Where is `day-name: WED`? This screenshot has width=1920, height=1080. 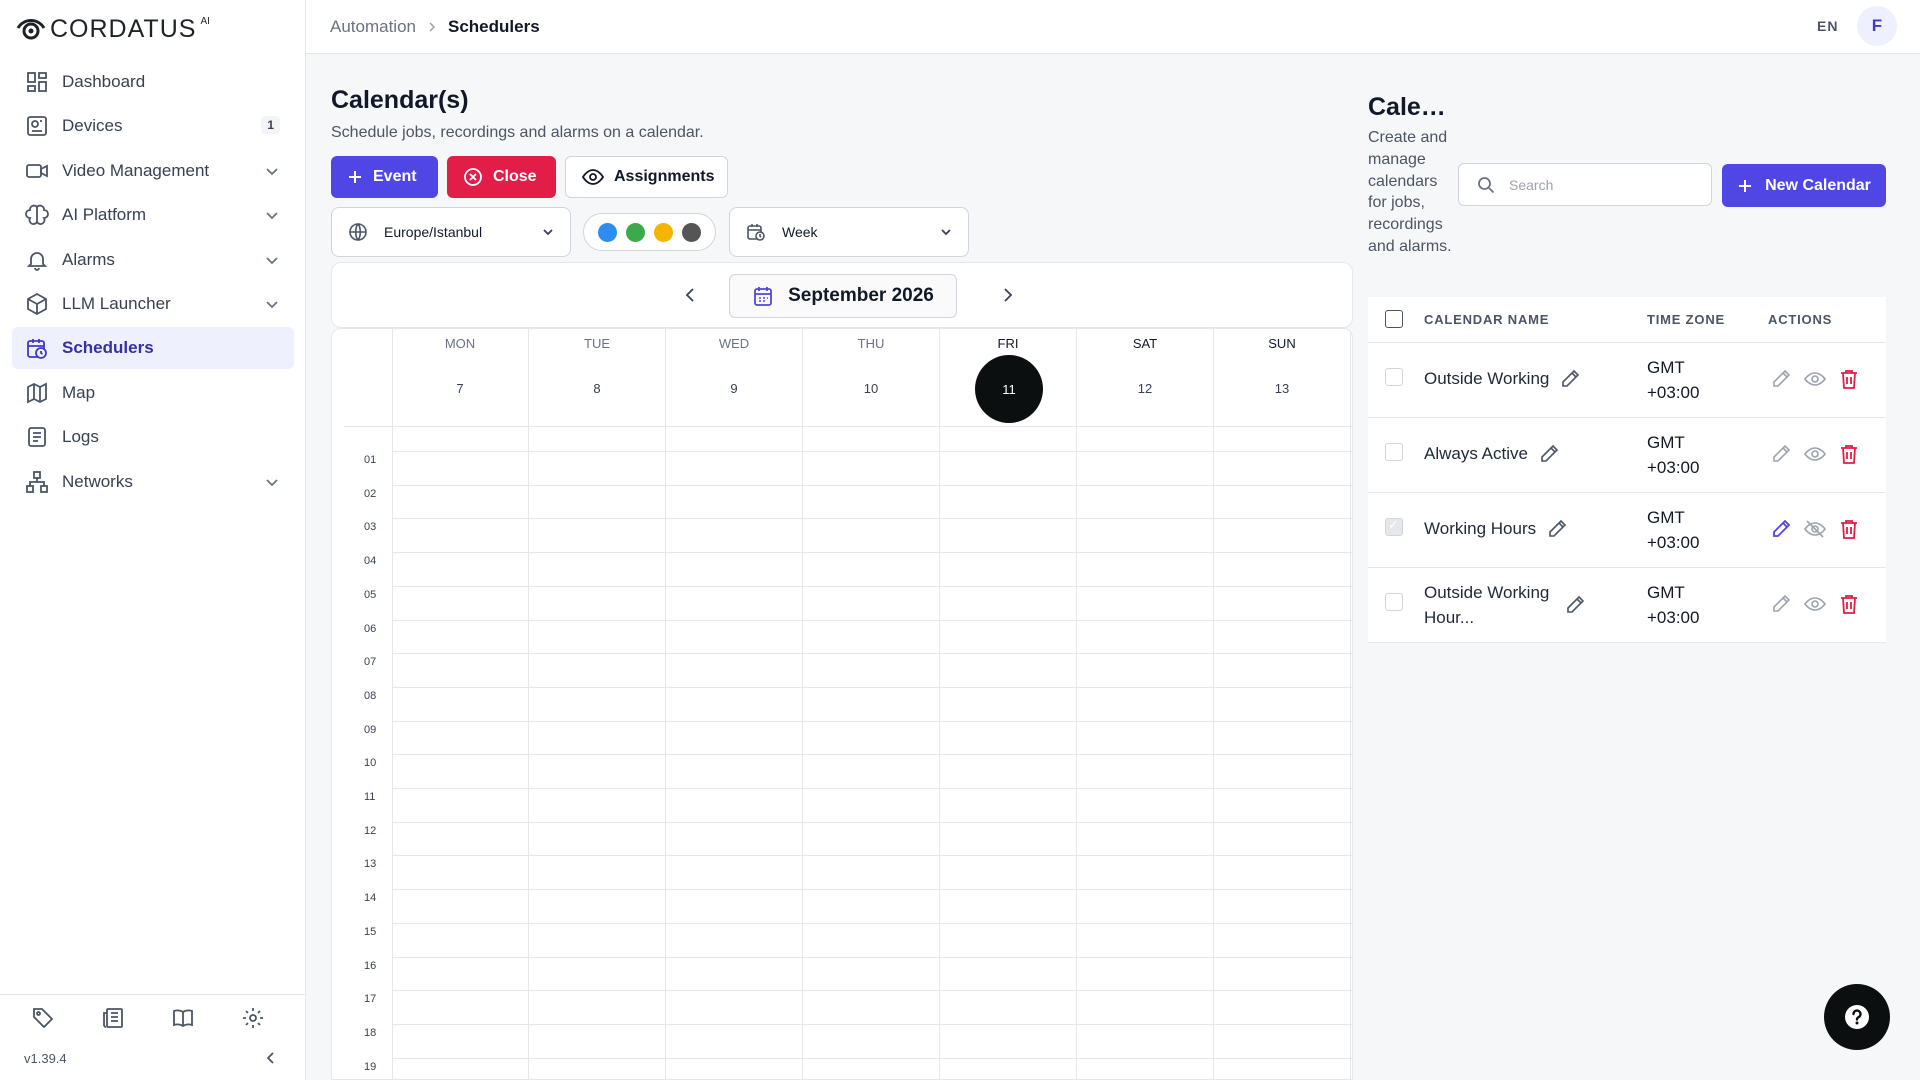
day-name: WED is located at coordinates (734, 343).